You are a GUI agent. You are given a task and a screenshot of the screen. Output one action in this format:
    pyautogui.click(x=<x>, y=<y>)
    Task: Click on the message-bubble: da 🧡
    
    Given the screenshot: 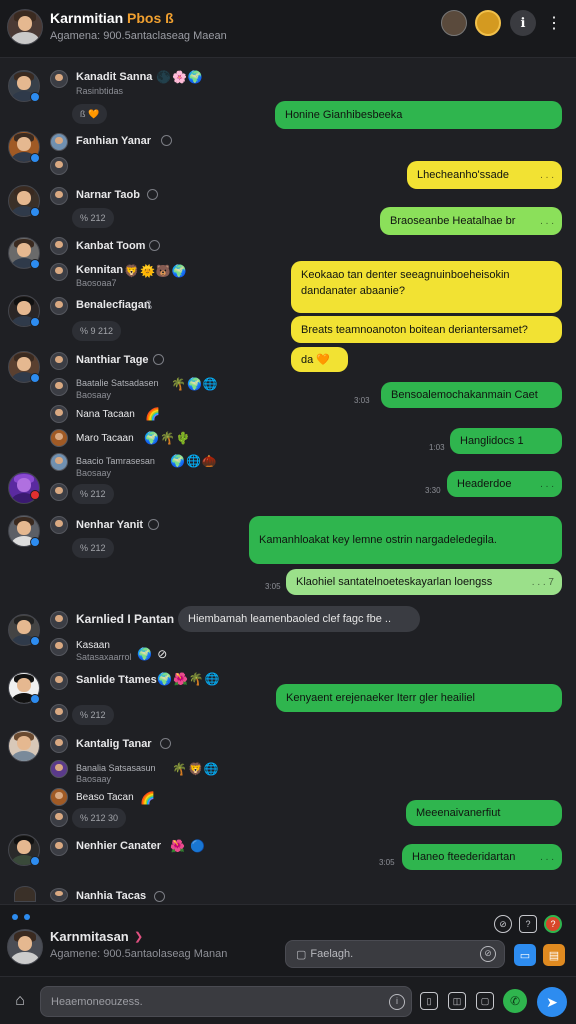 What is the action you would take?
    pyautogui.click(x=319, y=359)
    